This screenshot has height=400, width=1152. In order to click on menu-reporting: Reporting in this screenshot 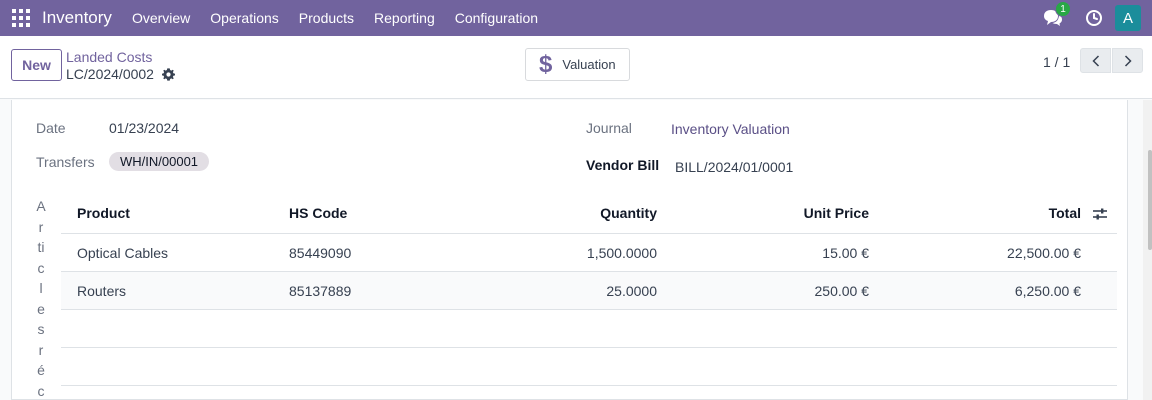, I will do `click(404, 18)`.